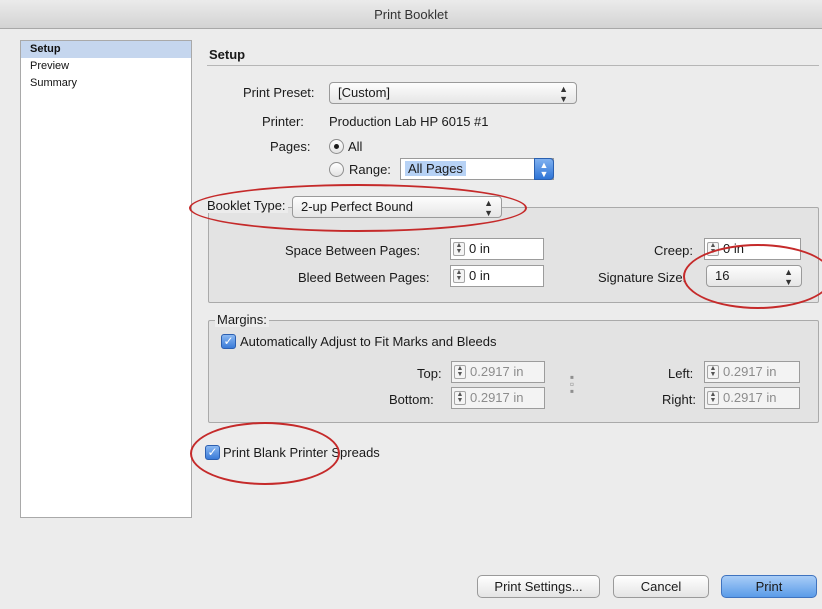 The width and height of the screenshot is (822, 609). I want to click on print-preset-select: [Custom] ▲ ▼, so click(453, 93).